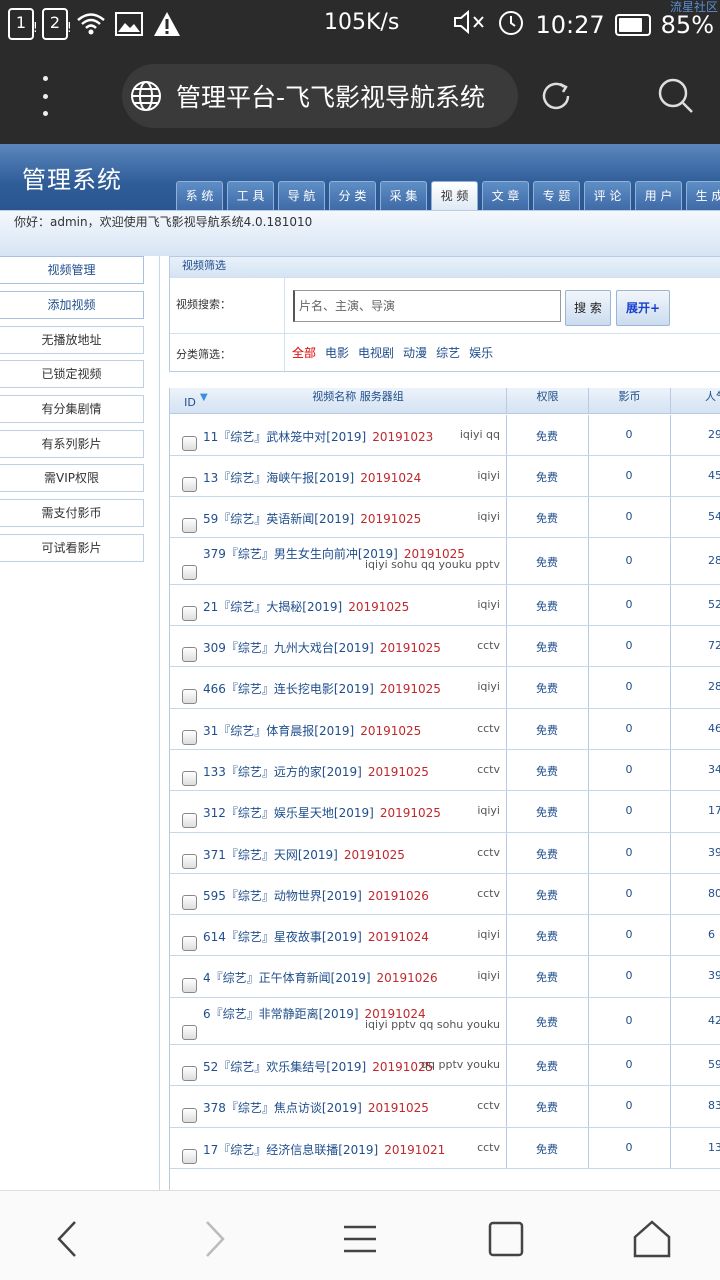 This screenshot has width=720, height=1280. Describe the element at coordinates (403, 195) in the screenshot. I see `nav-tab: 采 集` at that location.